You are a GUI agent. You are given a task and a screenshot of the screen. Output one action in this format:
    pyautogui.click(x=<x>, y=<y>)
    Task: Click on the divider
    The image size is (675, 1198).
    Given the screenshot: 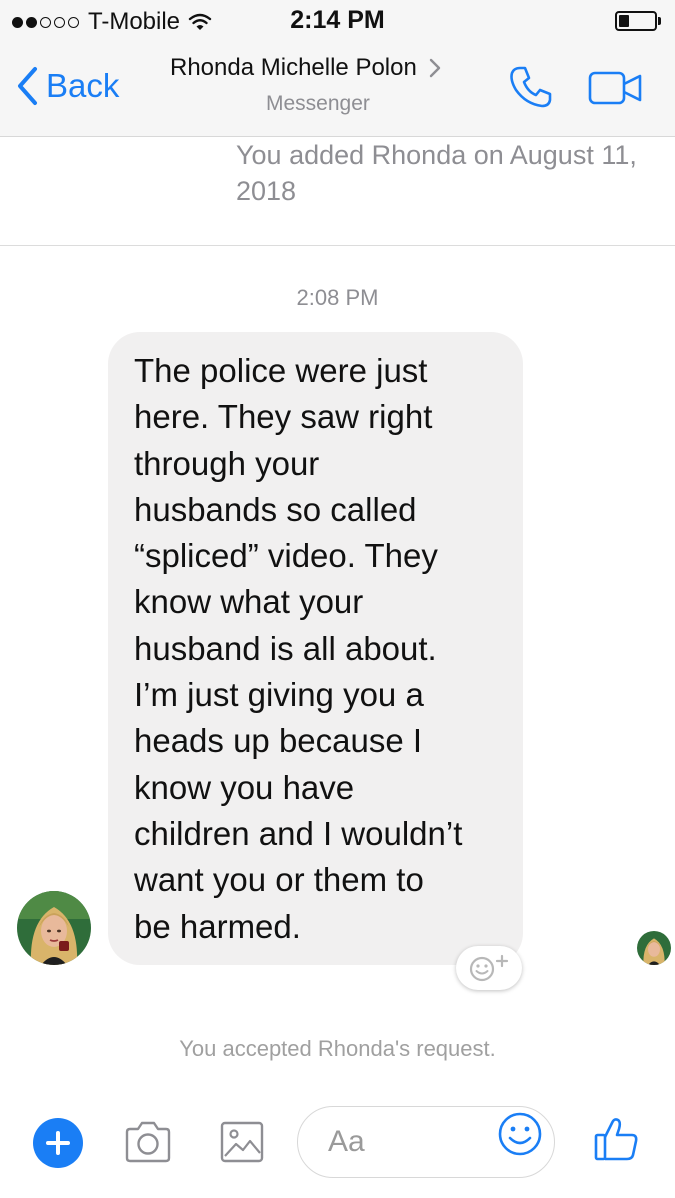 What is the action you would take?
    pyautogui.click(x=337, y=245)
    